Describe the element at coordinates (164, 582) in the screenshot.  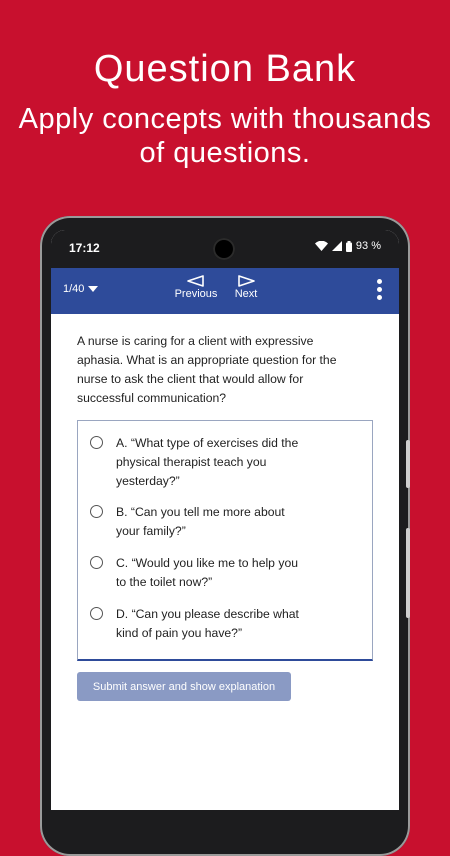
I see `option-line: to the toilet now?”` at that location.